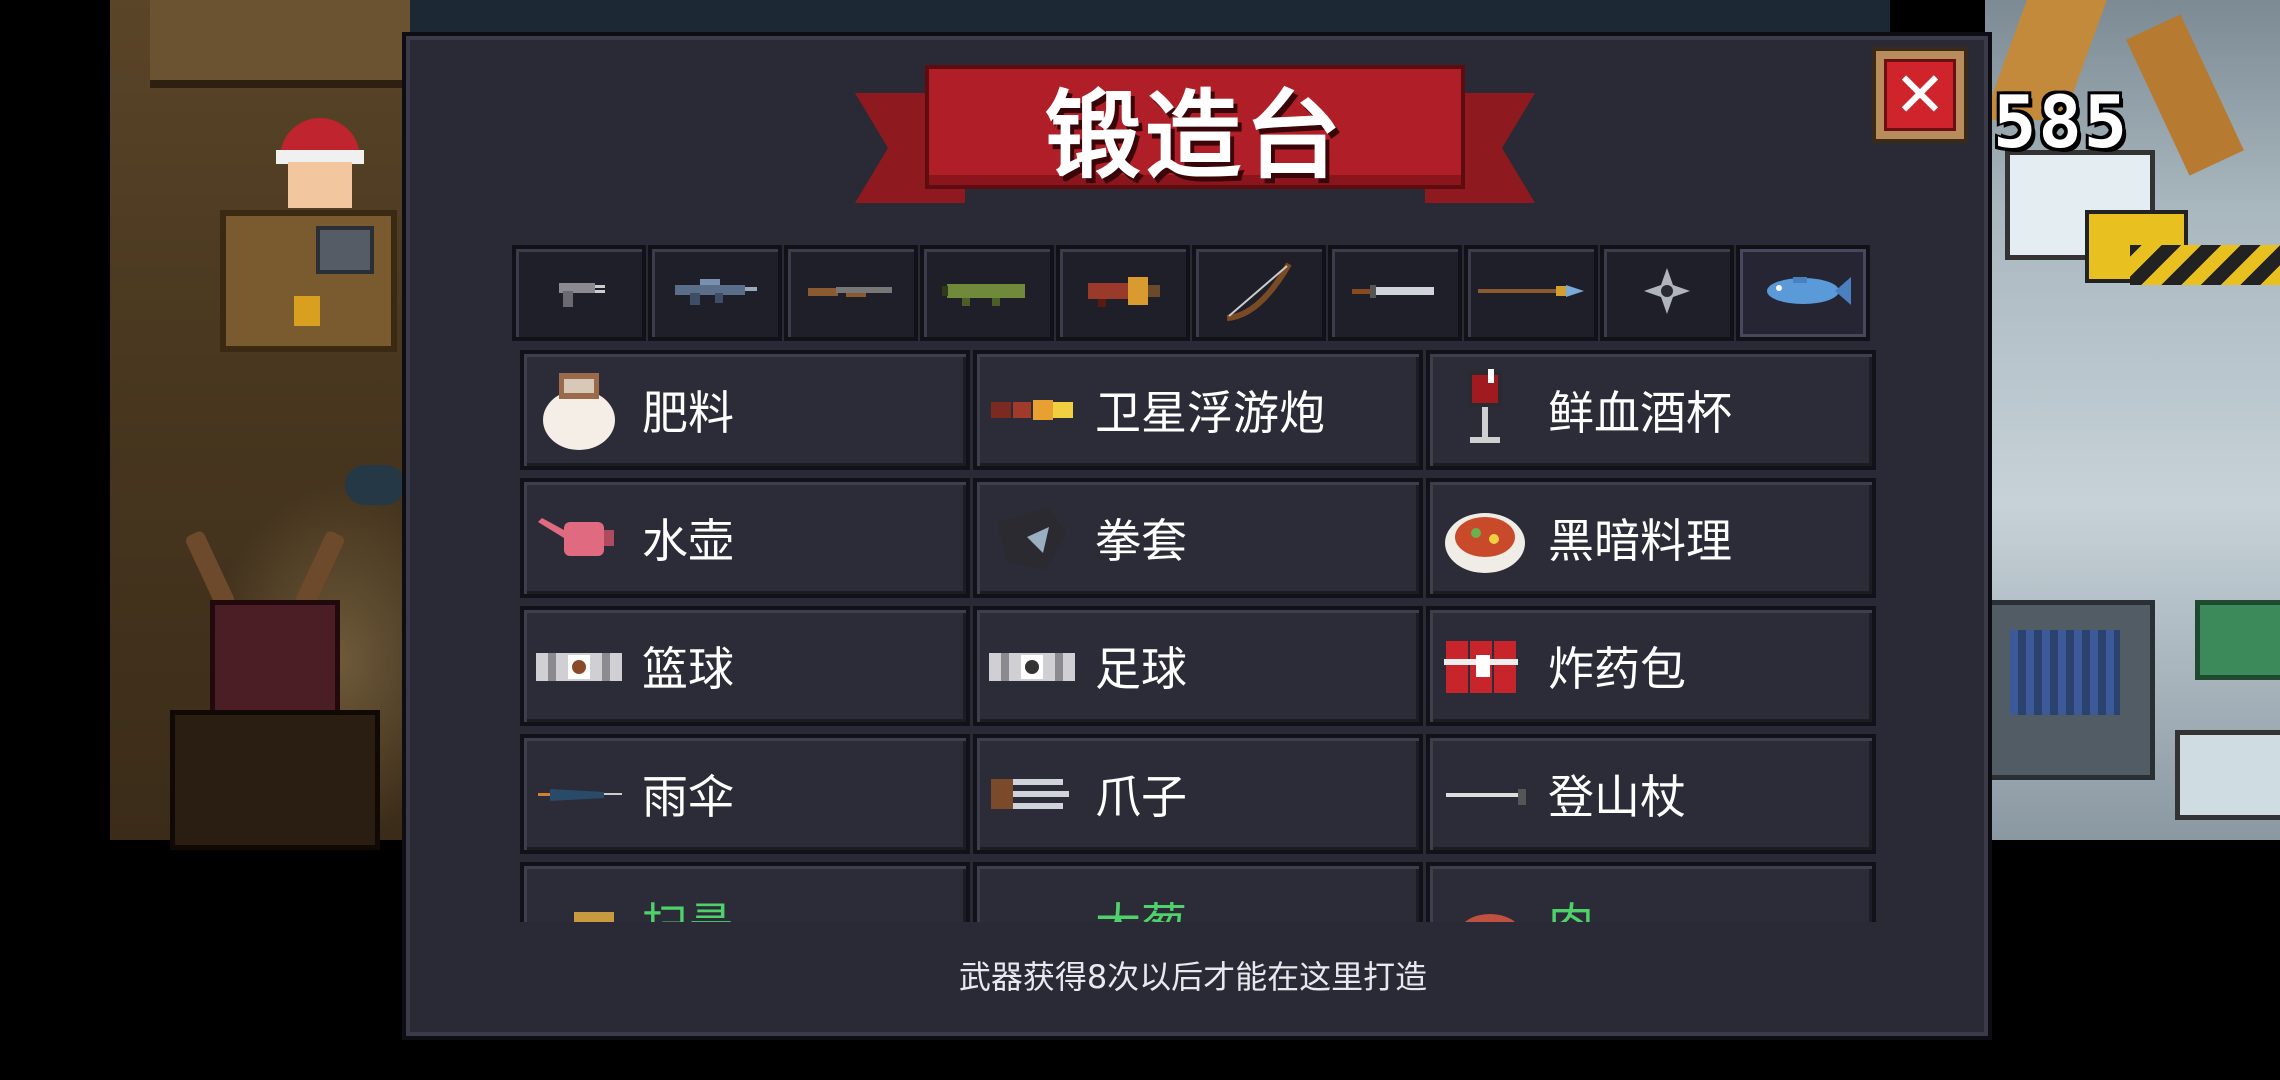  Describe the element at coordinates (1198, 538) in the screenshot. I see `recipe-item: 拳套` at that location.